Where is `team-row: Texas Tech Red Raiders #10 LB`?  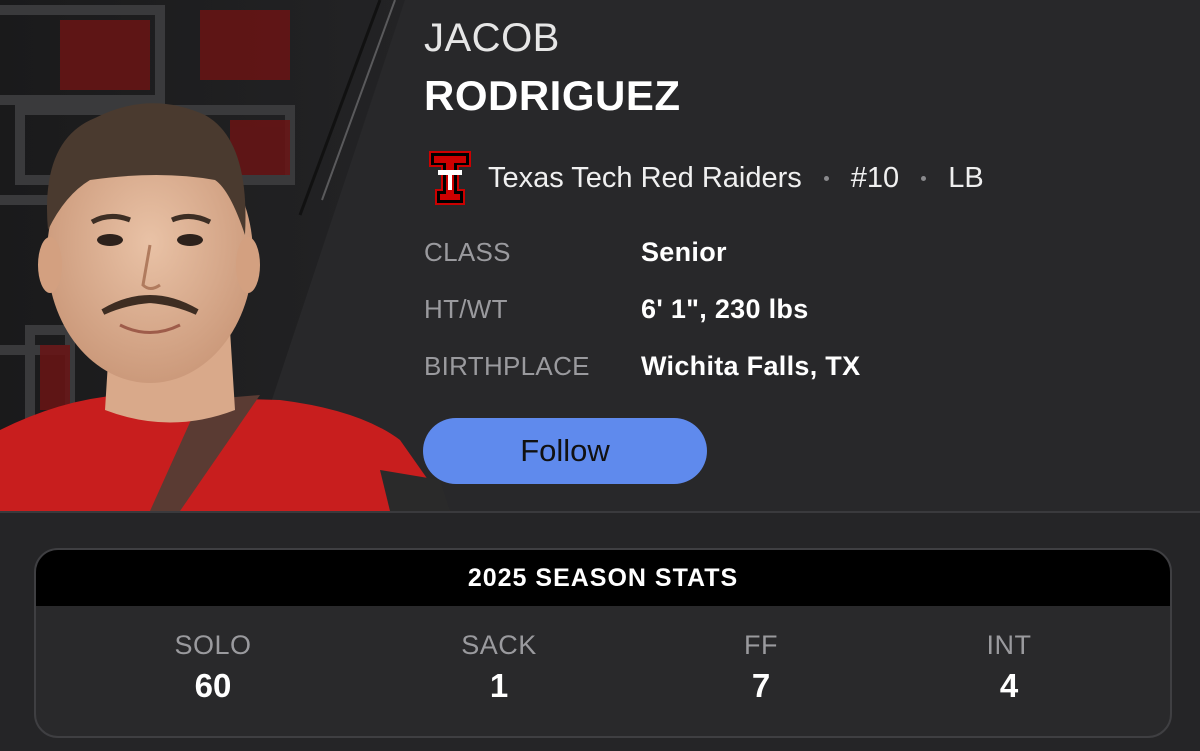 team-row: Texas Tech Red Raiders #10 LB is located at coordinates (706, 178).